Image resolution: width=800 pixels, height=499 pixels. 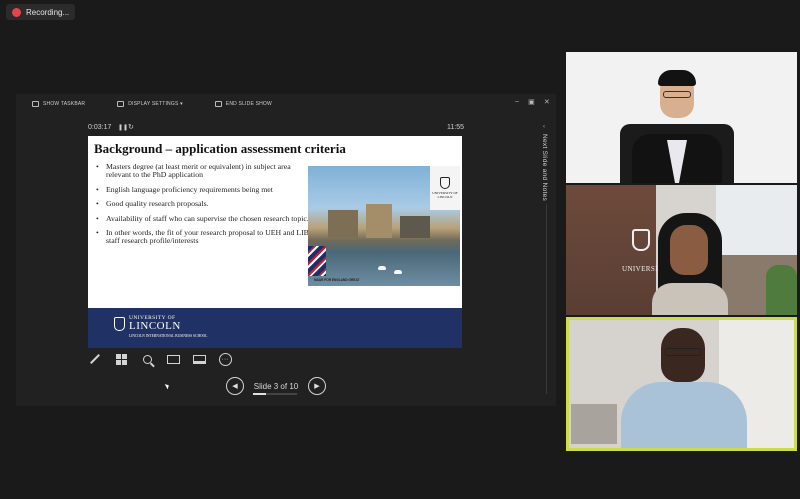 What do you see at coordinates (168, 336) in the screenshot?
I see `footer-school: LINCOLN INTERNATIONAL BUSINESS SCHOOL` at bounding box center [168, 336].